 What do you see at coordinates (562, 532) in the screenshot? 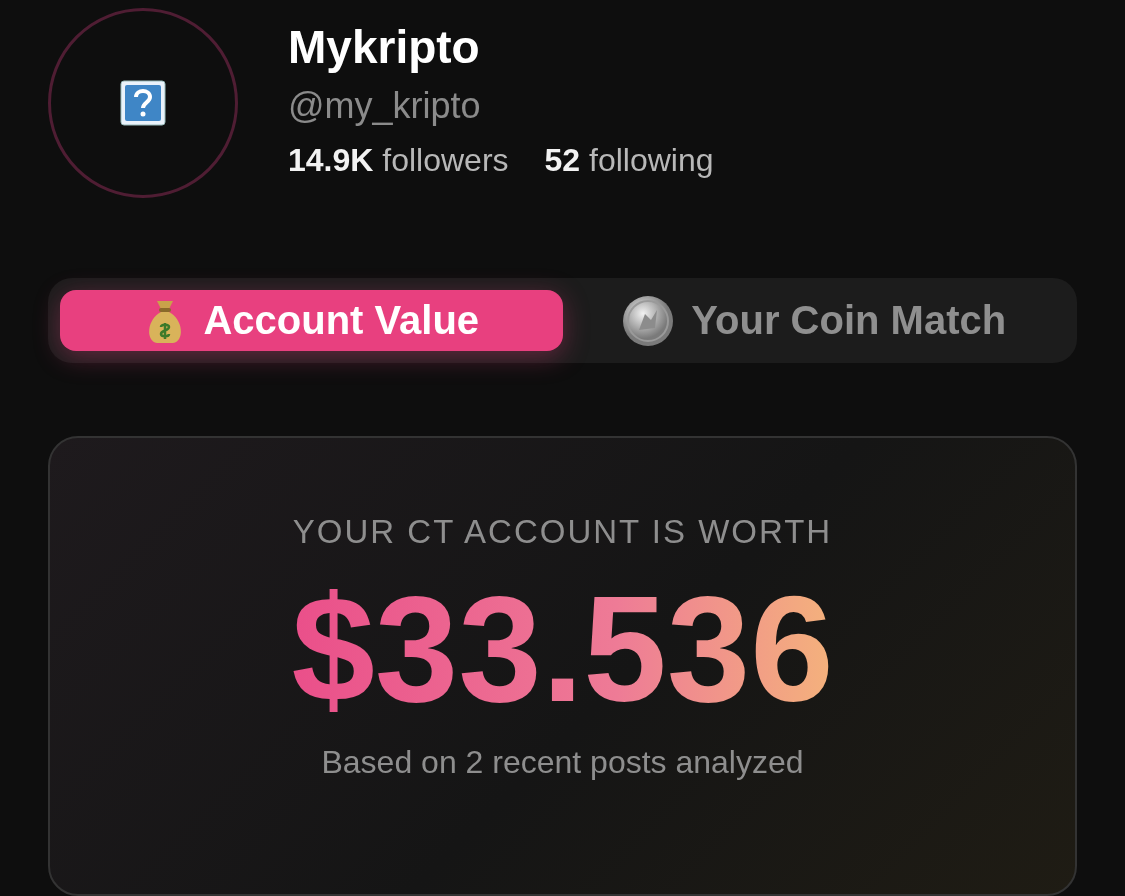
I see `card-caption: YOUR CT ACCOUNT IS WORTH` at bounding box center [562, 532].